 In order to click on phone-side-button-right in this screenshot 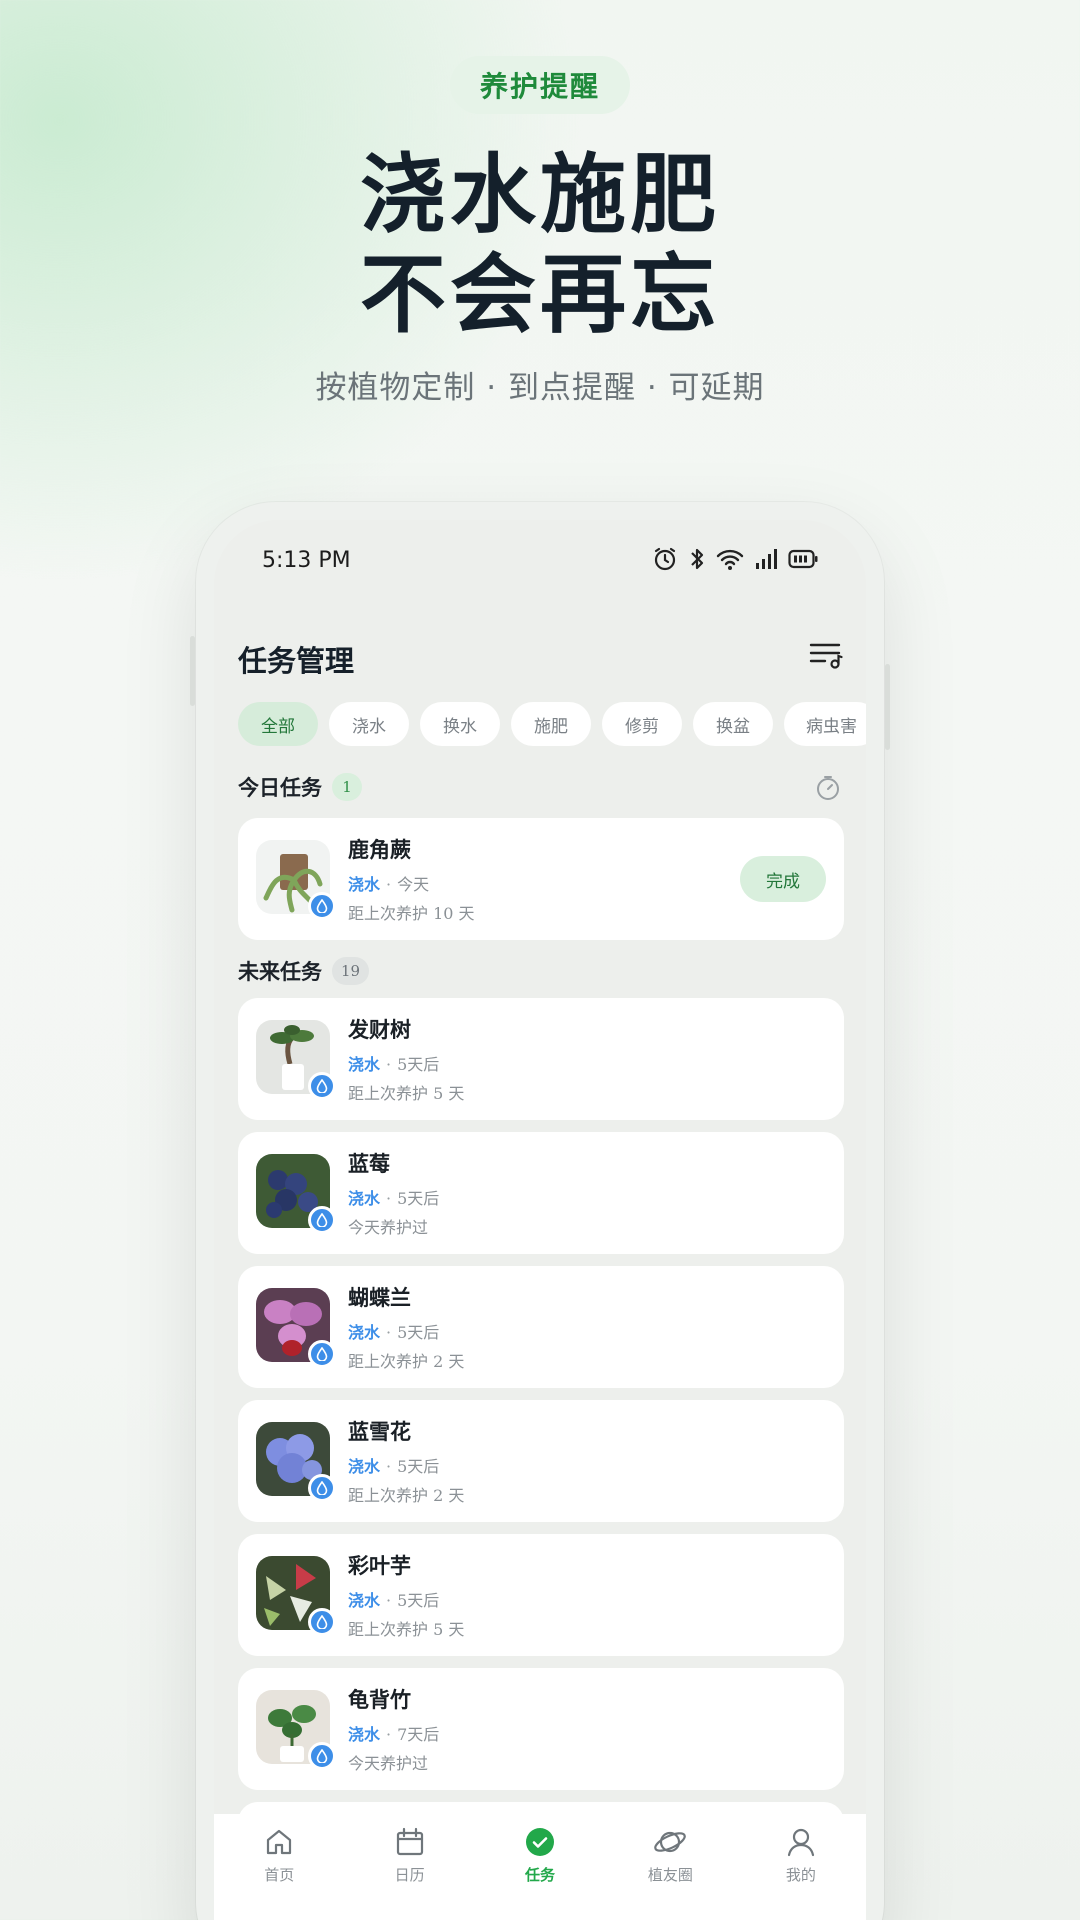, I will do `click(887, 707)`.